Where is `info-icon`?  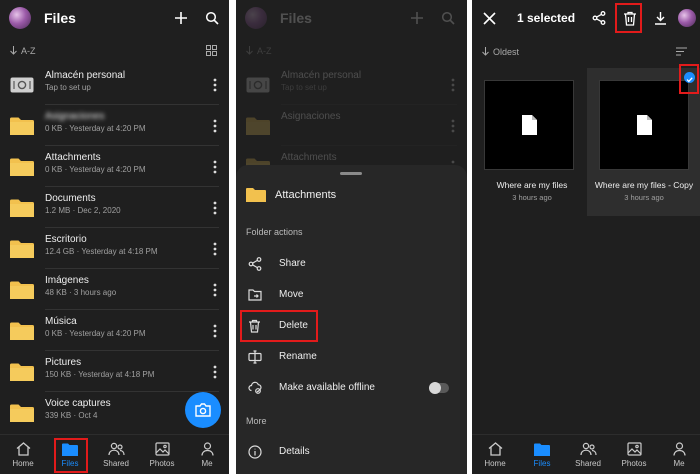 info-icon is located at coordinates (255, 452).